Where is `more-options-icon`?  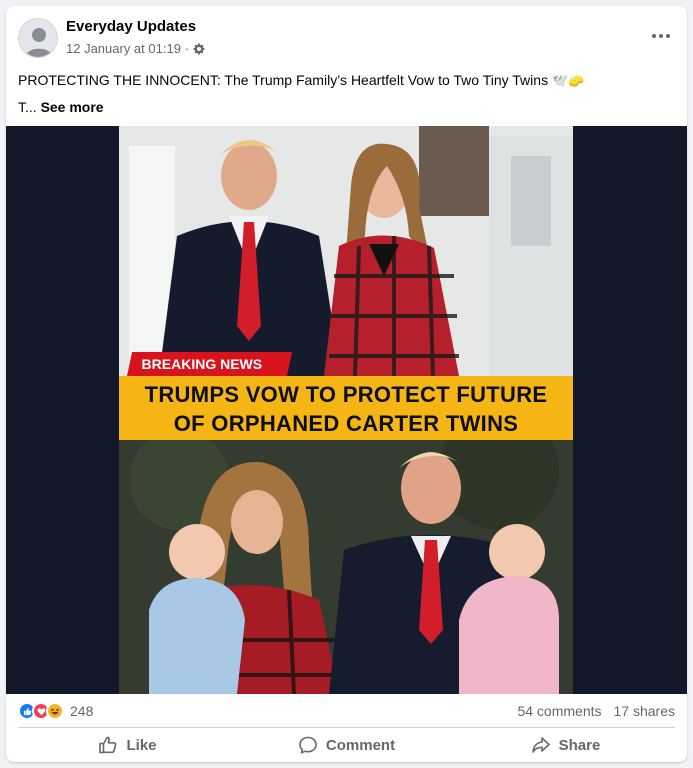 more-options-icon is located at coordinates (661, 36).